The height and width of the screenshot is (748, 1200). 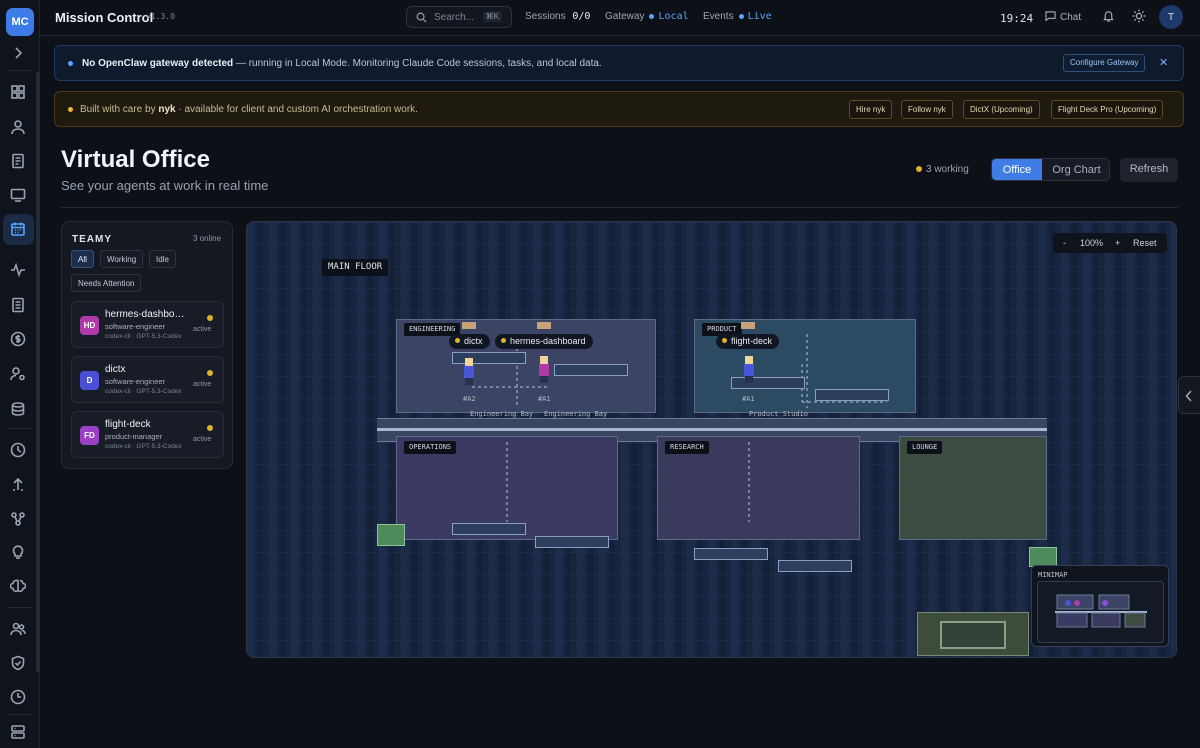 What do you see at coordinates (158, 63) in the screenshot?
I see `gateway-banner-title: No OpenClaw gateway detected` at bounding box center [158, 63].